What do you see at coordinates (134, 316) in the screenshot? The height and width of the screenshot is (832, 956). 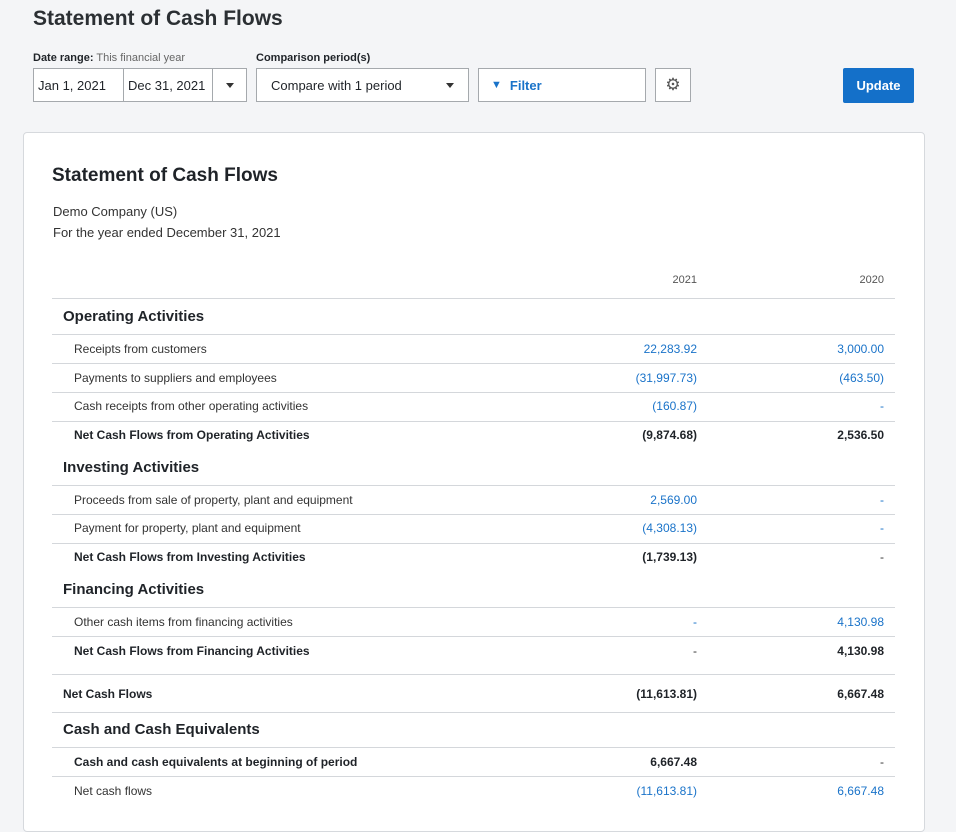 I see `section-operating-activities: Operating Activities` at bounding box center [134, 316].